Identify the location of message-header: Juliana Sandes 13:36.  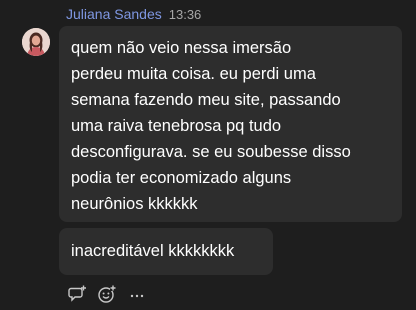
(133, 16).